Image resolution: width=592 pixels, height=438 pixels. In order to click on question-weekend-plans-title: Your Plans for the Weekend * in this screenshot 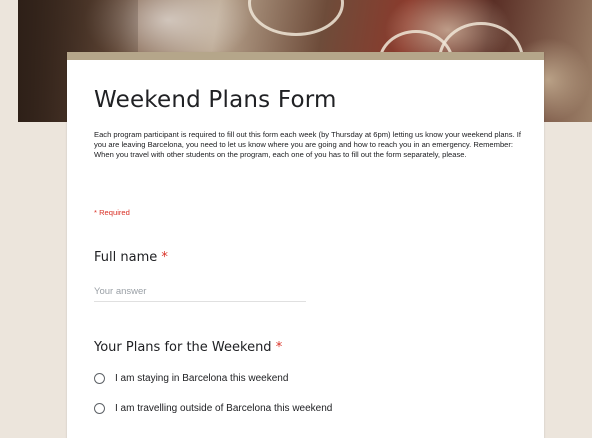, I will do `click(188, 347)`.